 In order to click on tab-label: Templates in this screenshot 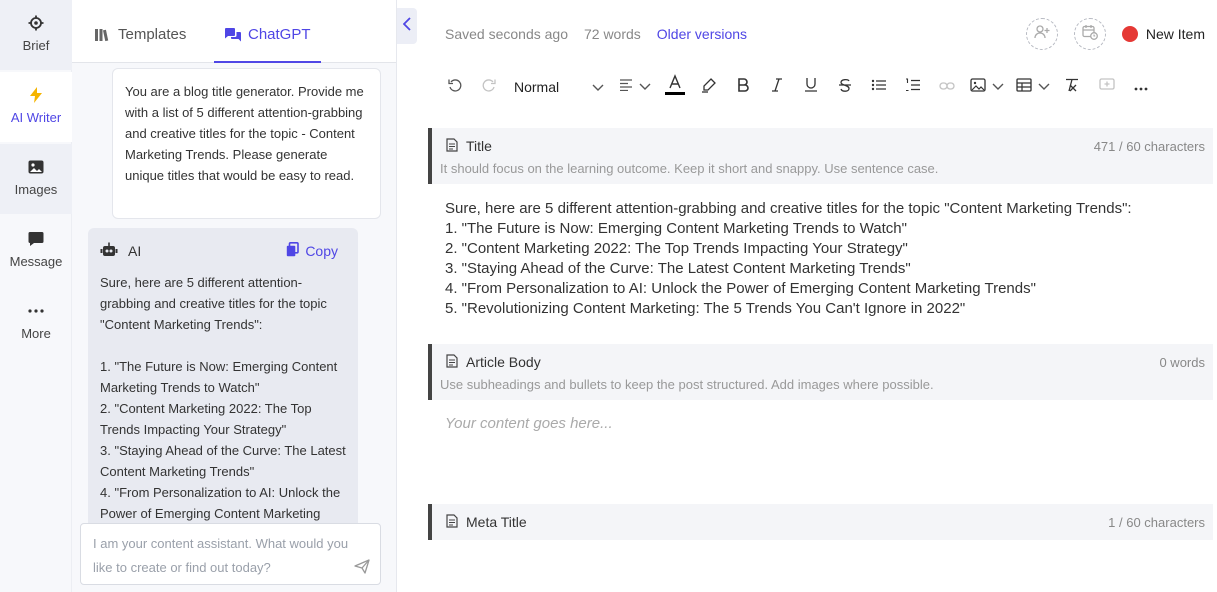, I will do `click(152, 34)`.